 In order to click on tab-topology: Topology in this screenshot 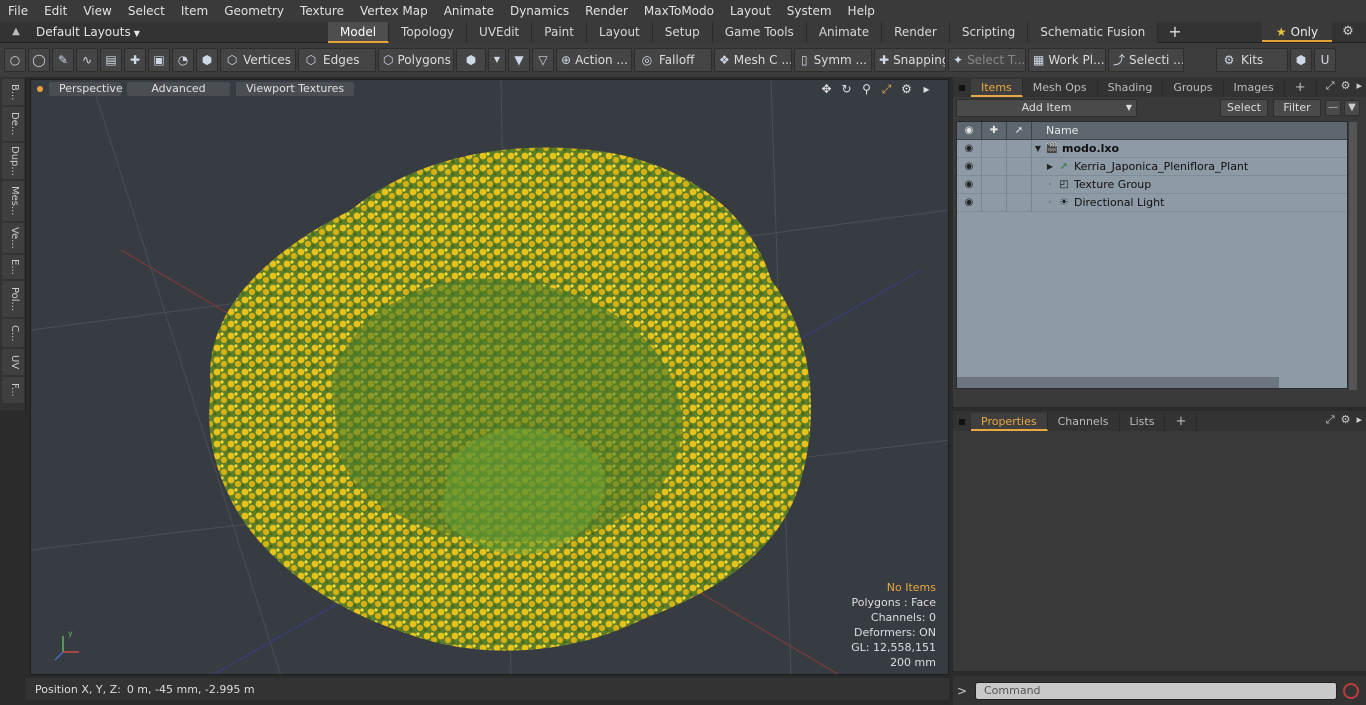, I will do `click(428, 32)`.